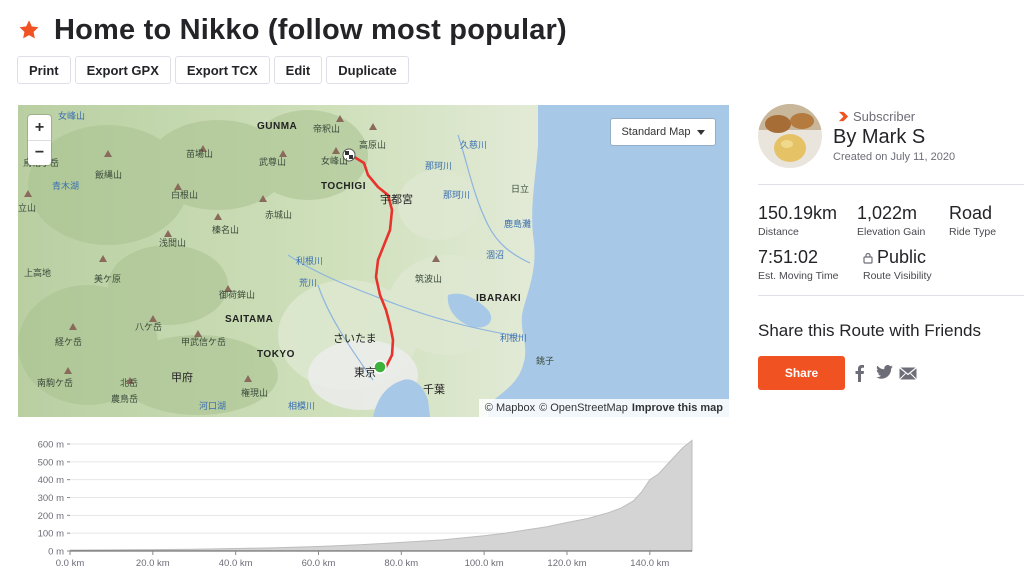  Describe the element at coordinates (292, 30) in the screenshot. I see `route-header: Home to Nikko (follow most popular)` at that location.